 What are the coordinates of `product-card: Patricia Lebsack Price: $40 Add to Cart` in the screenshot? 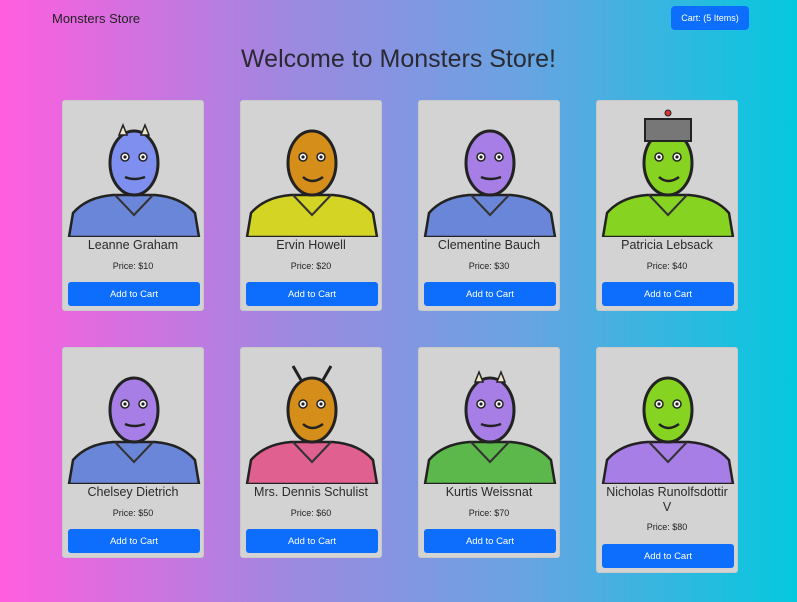 It's located at (667, 205).